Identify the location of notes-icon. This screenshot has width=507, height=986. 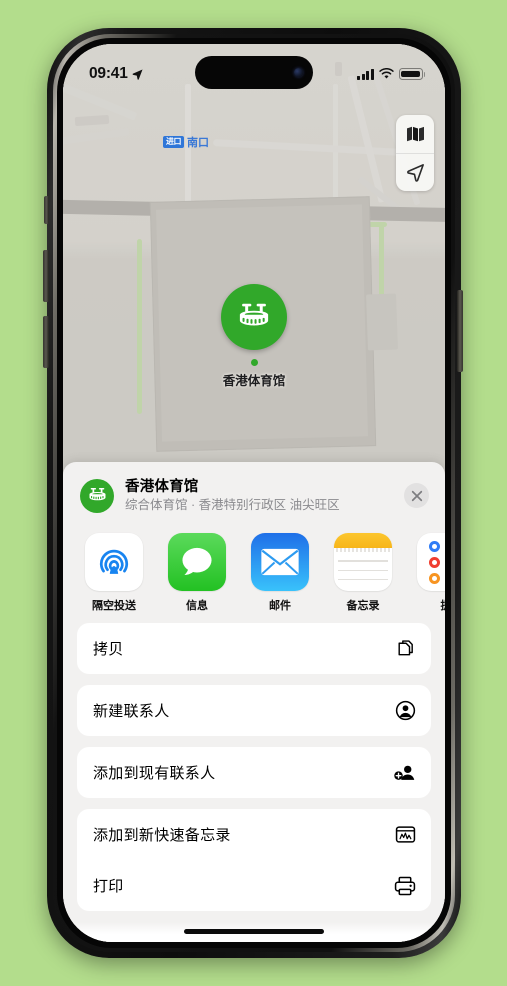
(363, 562).